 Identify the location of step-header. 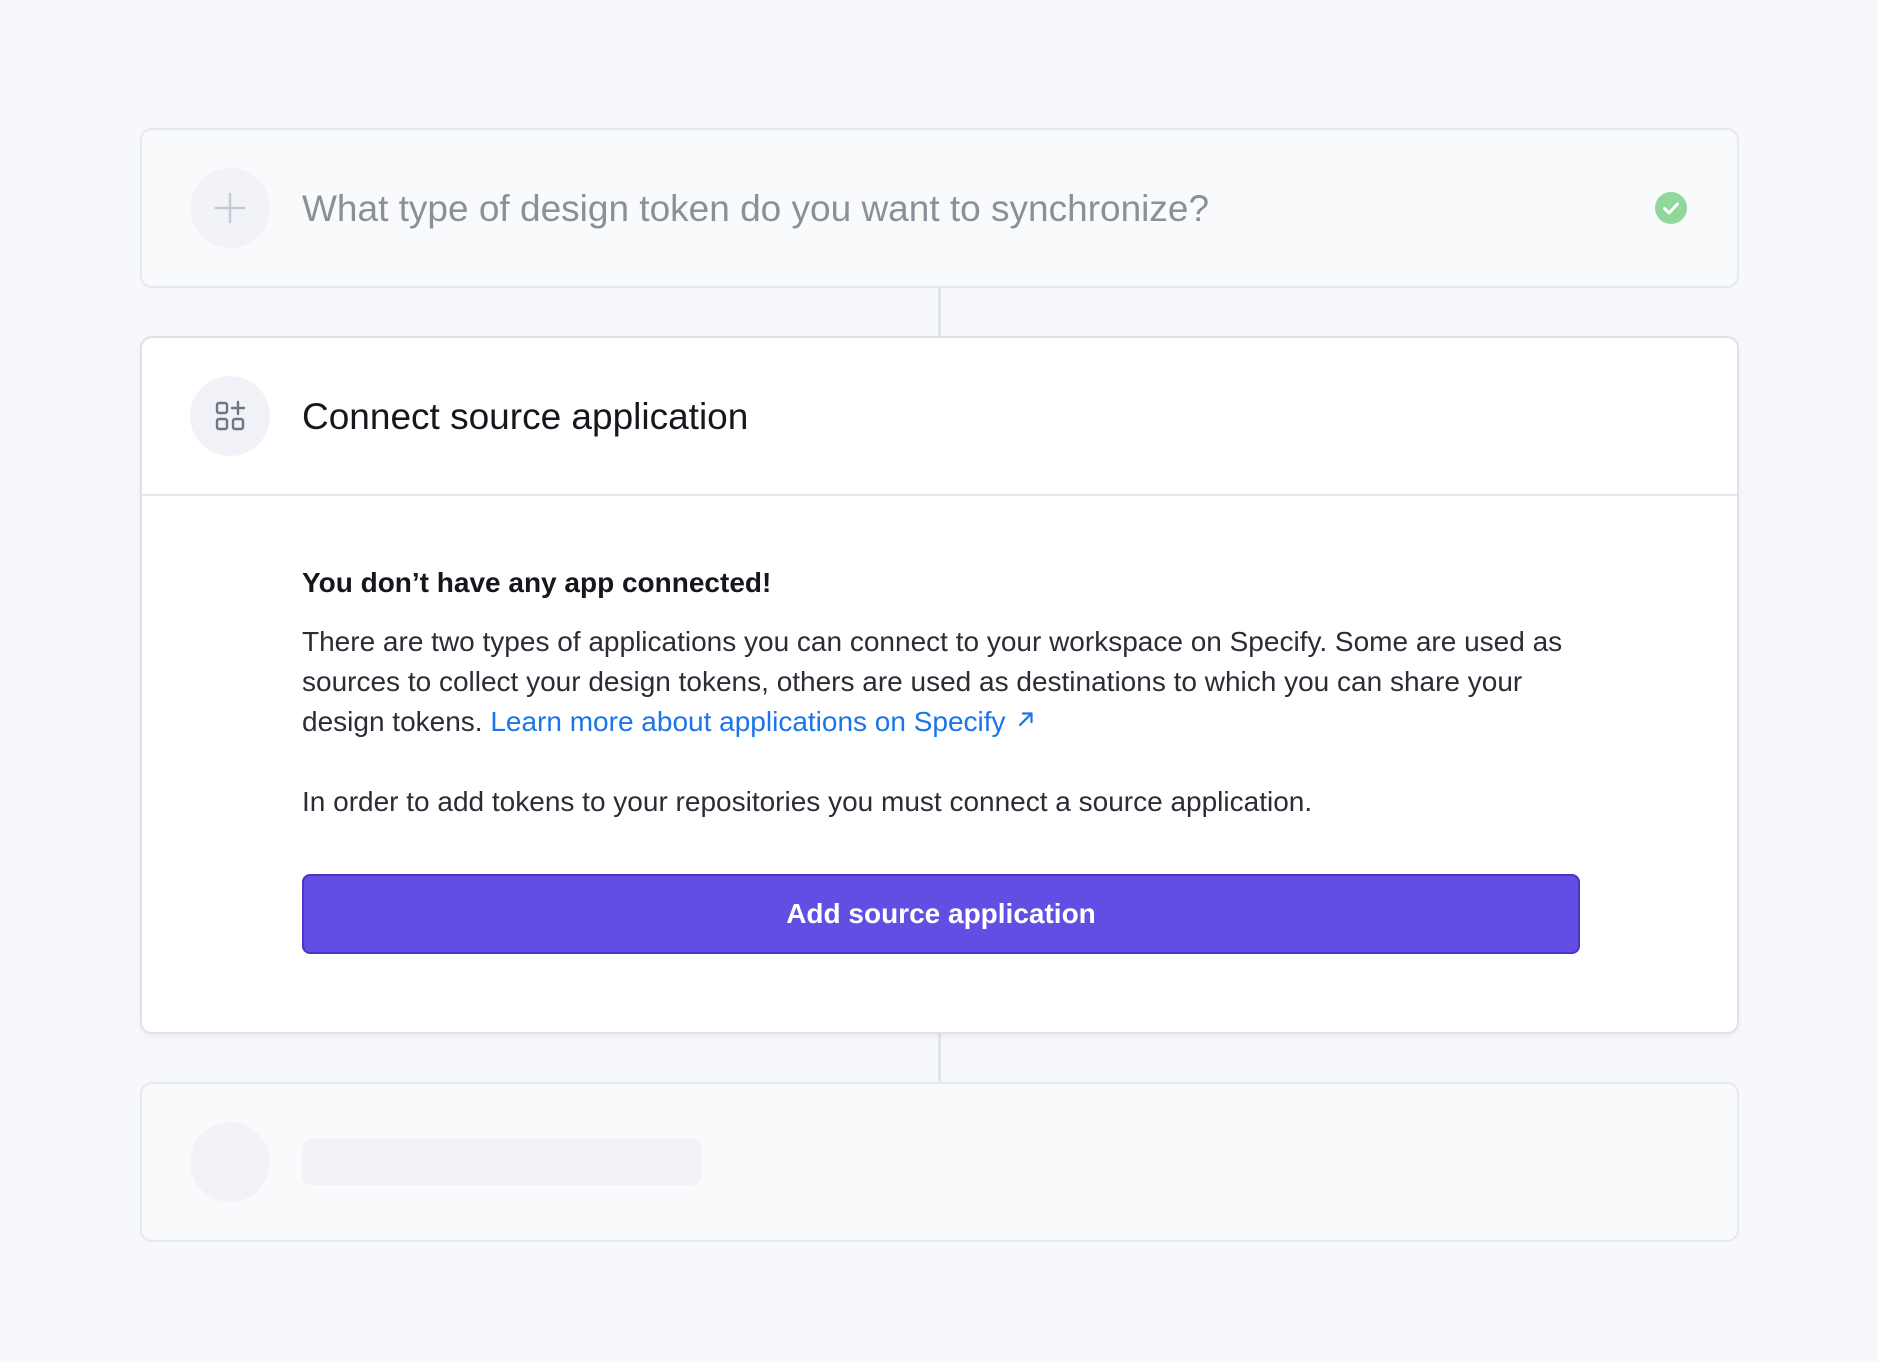
(939, 1162).